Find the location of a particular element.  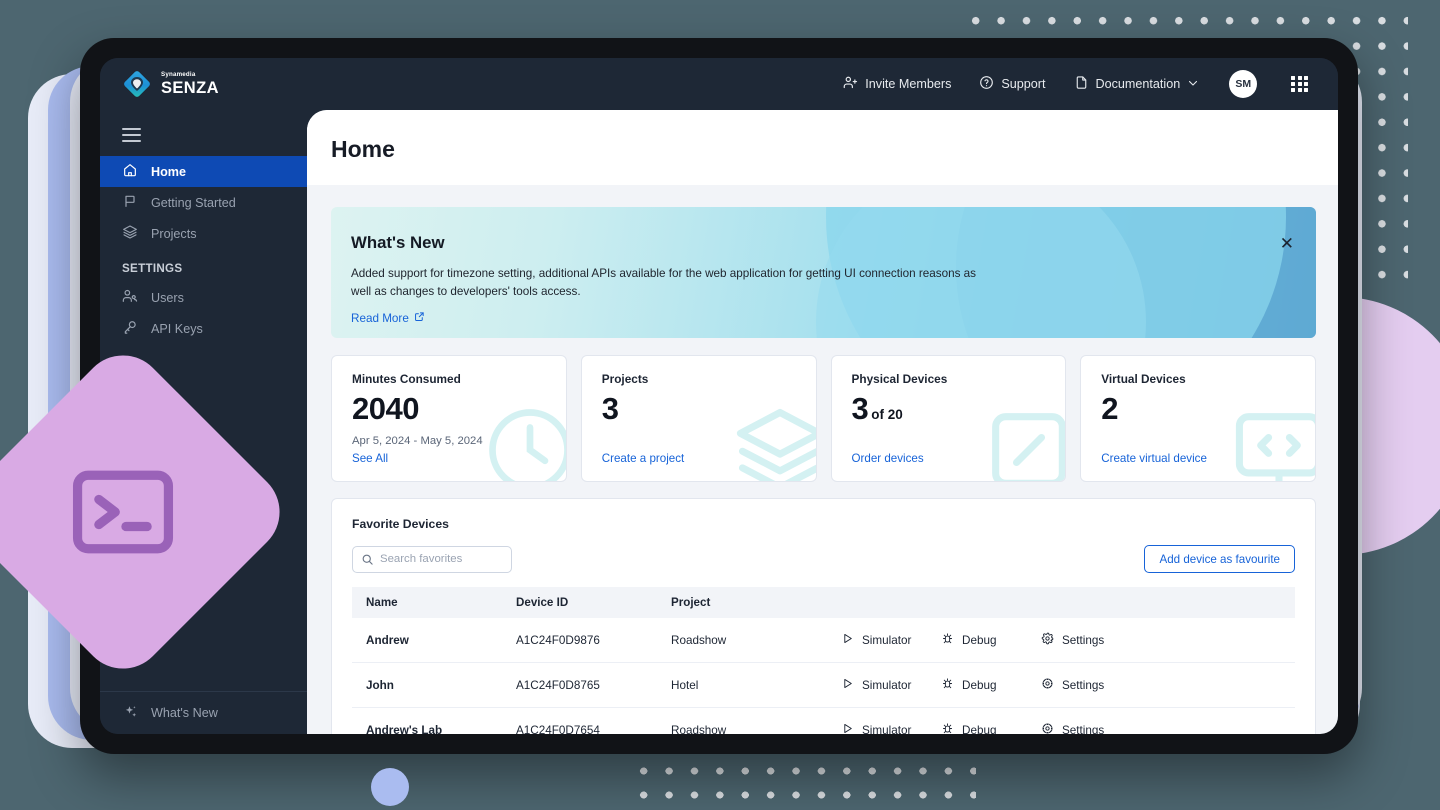

invite-members-button: Invite Members is located at coordinates (897, 84).